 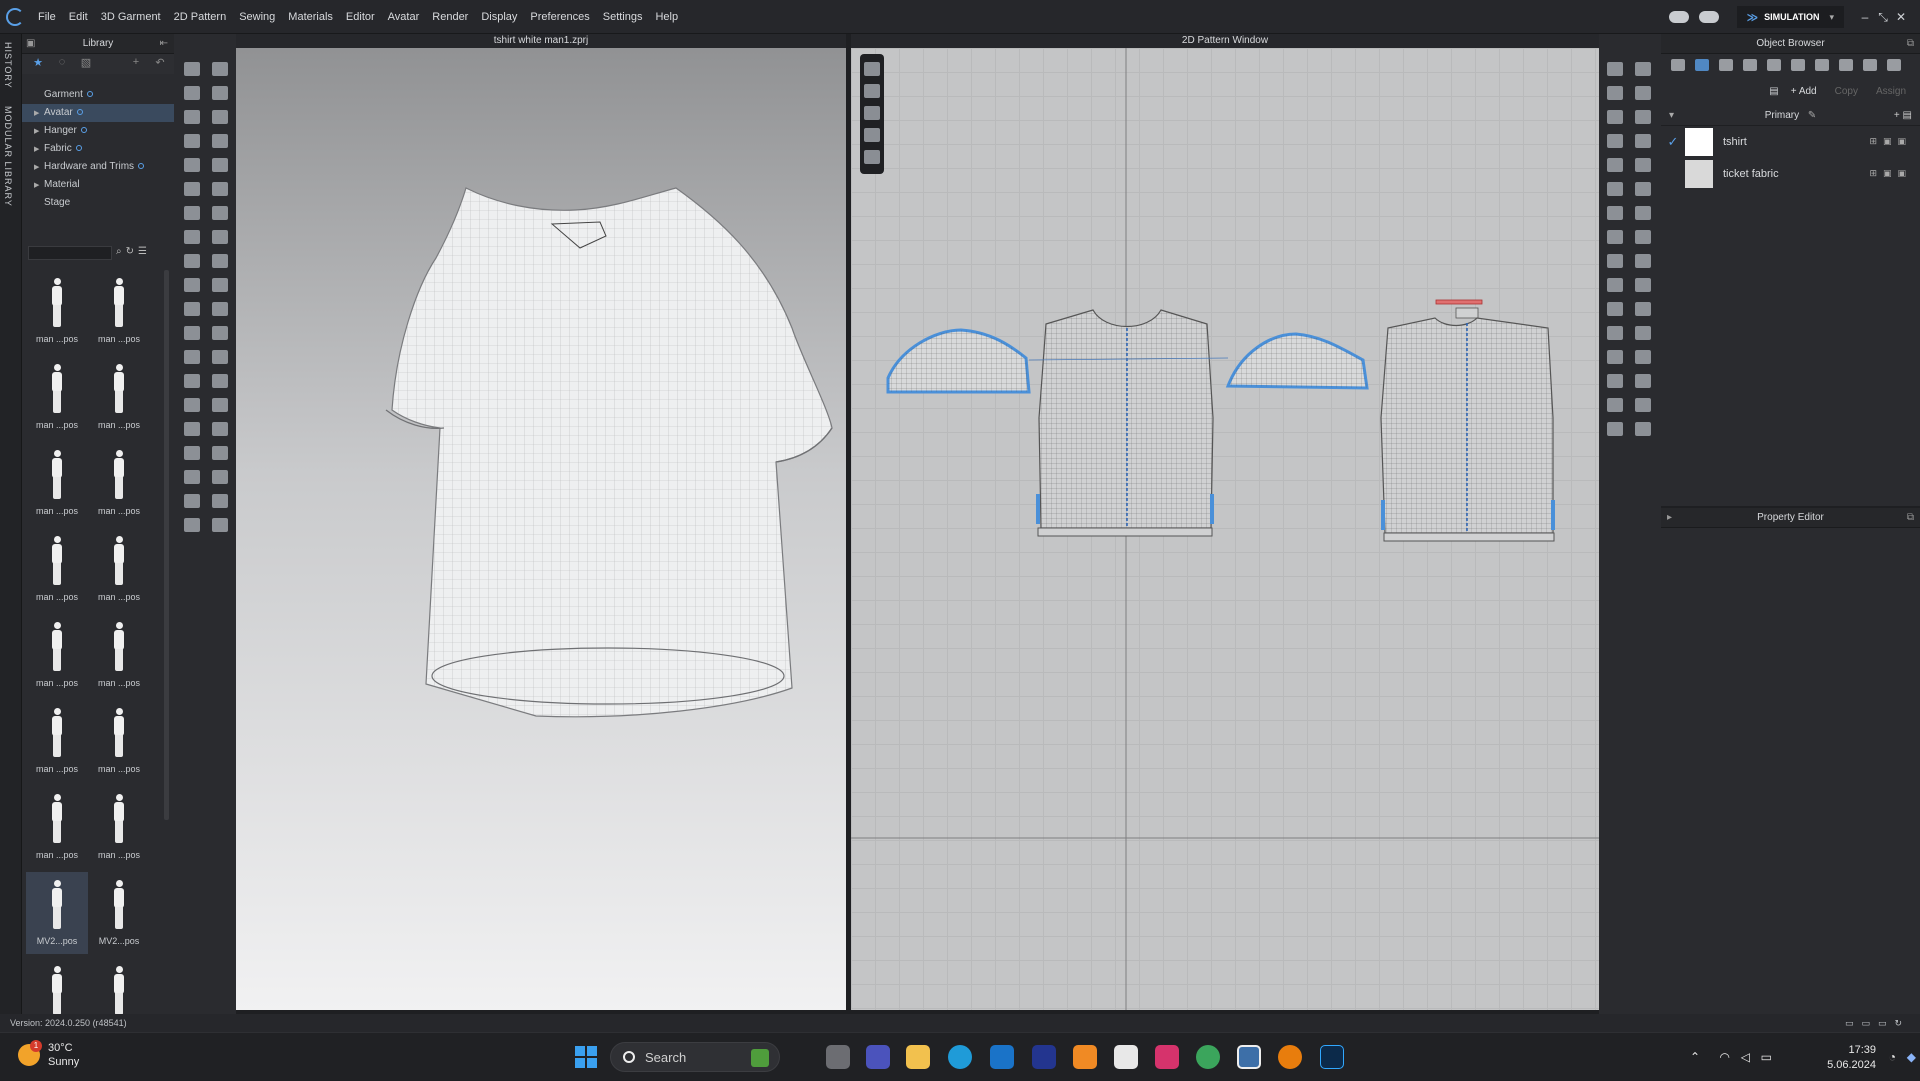 What do you see at coordinates (98, 167) in the screenshot?
I see `tree-item-hardware-and-trims: ▶ Hardware and Trims` at bounding box center [98, 167].